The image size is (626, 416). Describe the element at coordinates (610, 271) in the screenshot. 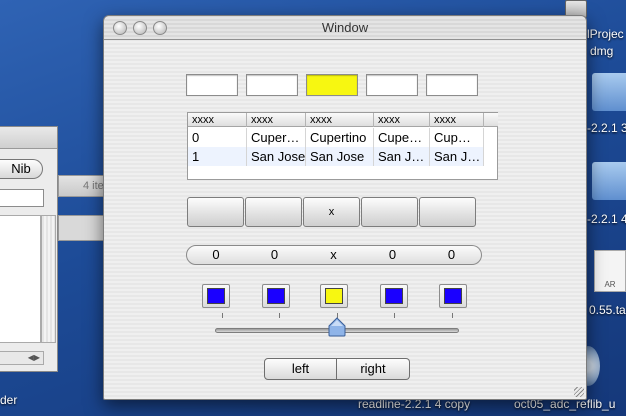

I see `archive-file-icon: AR` at that location.